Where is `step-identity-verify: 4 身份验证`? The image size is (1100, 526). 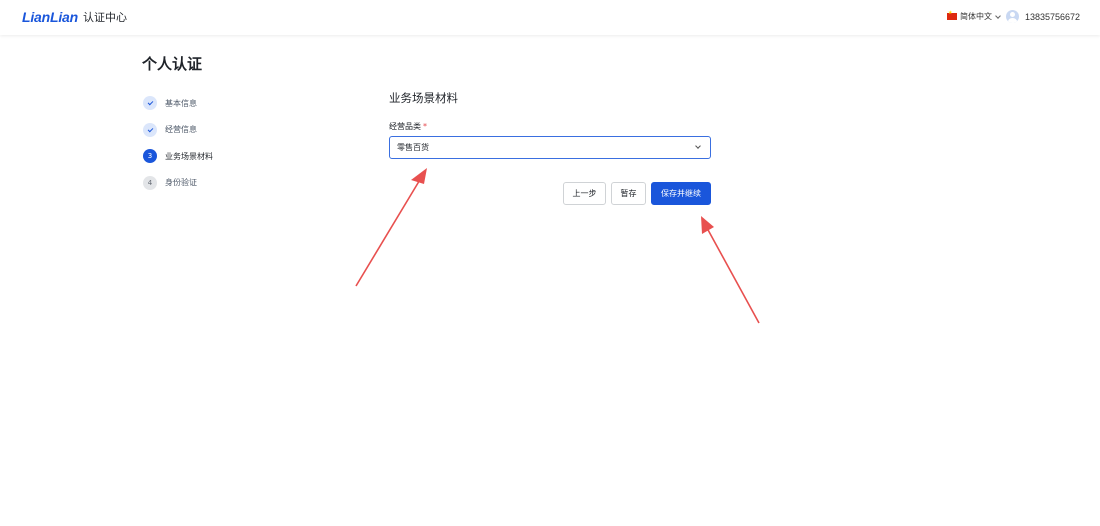
step-identity-verify: 4 身份验证 is located at coordinates (178, 183).